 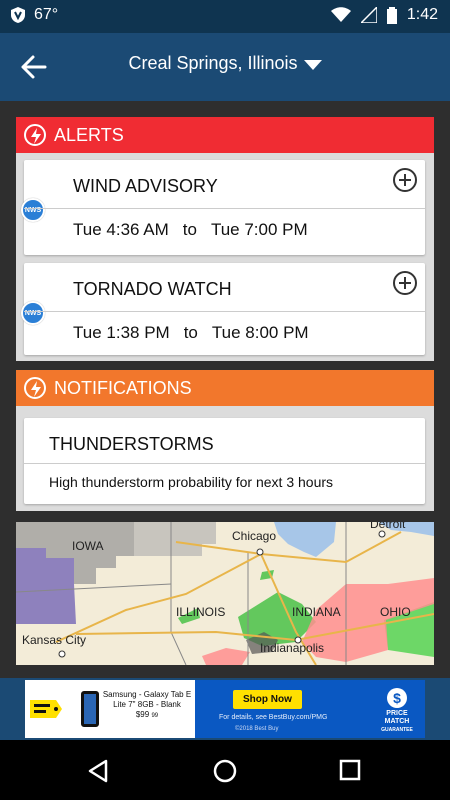 What do you see at coordinates (147, 714) in the screenshot?
I see `ad-price: $99 99` at bounding box center [147, 714].